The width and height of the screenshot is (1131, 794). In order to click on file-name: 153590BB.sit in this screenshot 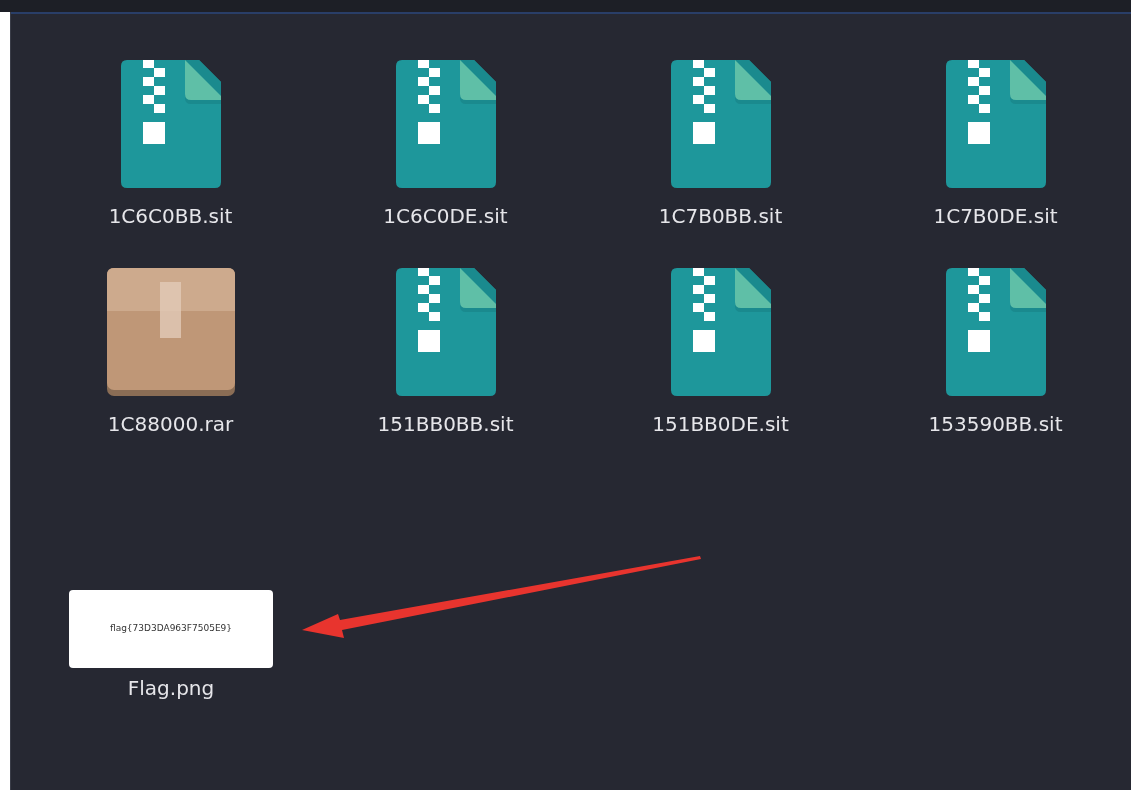, I will do `click(995, 424)`.